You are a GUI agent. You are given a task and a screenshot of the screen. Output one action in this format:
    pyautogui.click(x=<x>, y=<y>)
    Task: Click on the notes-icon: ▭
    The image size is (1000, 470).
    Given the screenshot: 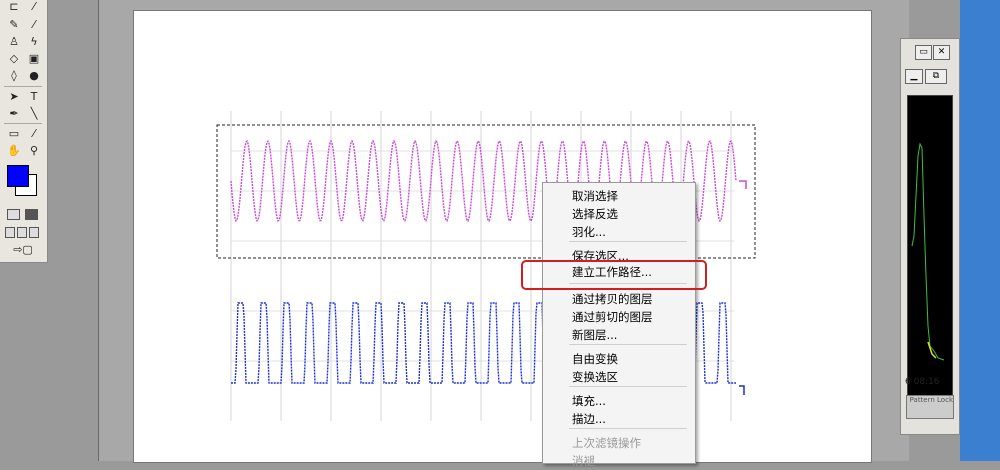 What is the action you would take?
    pyautogui.click(x=14, y=134)
    